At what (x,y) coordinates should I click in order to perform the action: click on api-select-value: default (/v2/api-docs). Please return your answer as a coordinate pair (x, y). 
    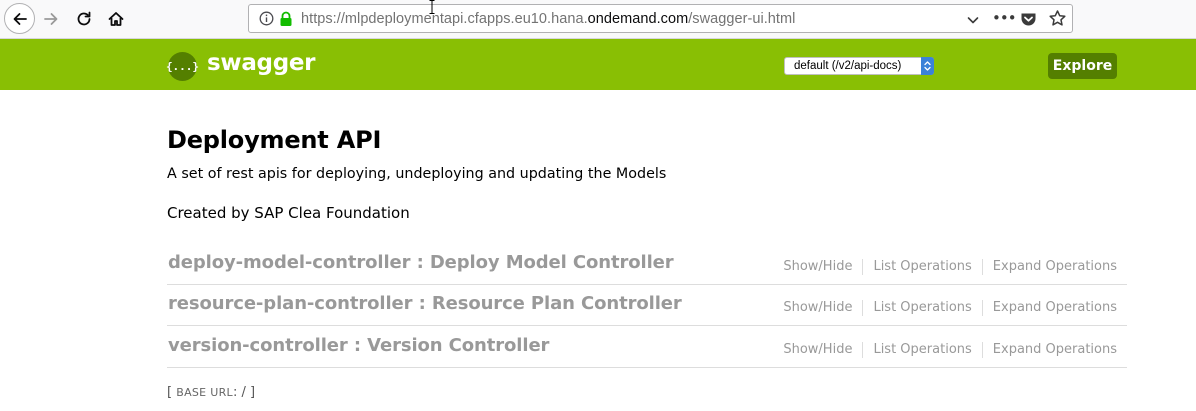
    Looking at the image, I should click on (848, 66).